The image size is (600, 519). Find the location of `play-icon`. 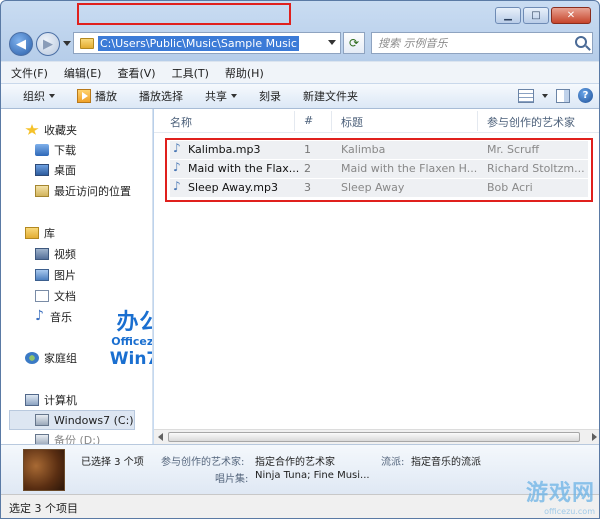

play-icon is located at coordinates (84, 96).